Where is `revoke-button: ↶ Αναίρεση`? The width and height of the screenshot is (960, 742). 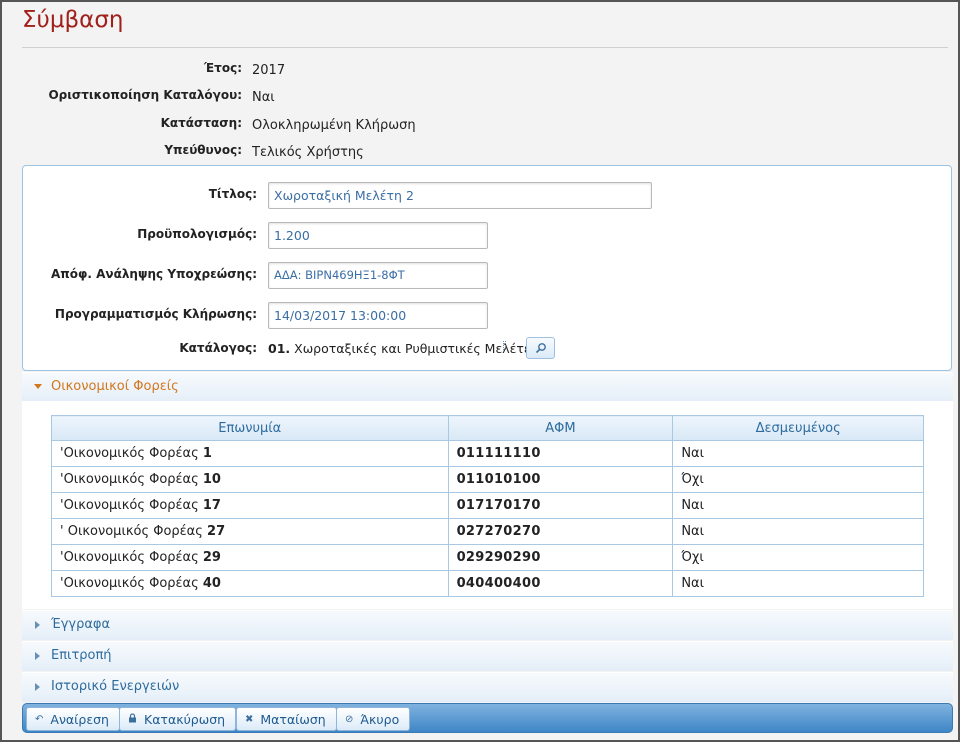 revoke-button: ↶ Αναίρεση is located at coordinates (73, 719).